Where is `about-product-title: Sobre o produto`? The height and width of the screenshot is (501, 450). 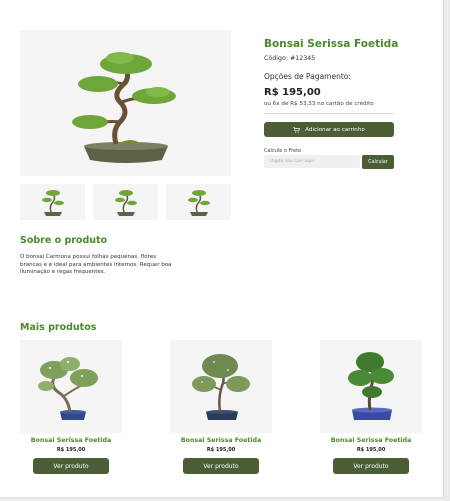
about-product-title: Sobre o produto is located at coordinates (64, 240).